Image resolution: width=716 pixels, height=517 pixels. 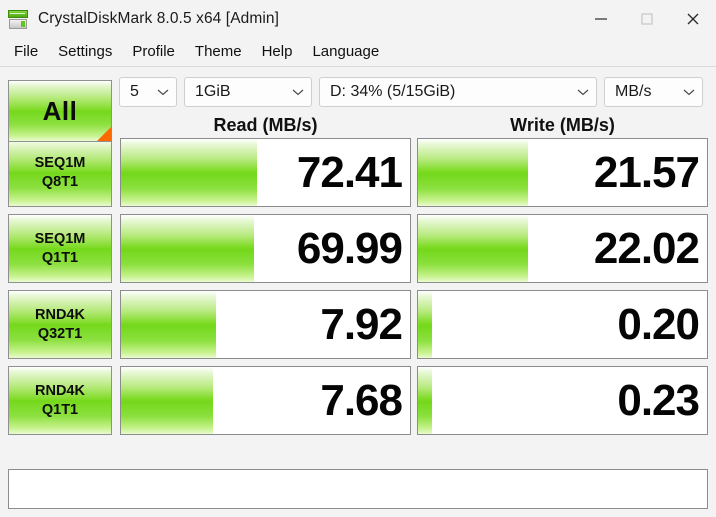 What do you see at coordinates (345, 52) in the screenshot?
I see `menu-item-language: Language` at bounding box center [345, 52].